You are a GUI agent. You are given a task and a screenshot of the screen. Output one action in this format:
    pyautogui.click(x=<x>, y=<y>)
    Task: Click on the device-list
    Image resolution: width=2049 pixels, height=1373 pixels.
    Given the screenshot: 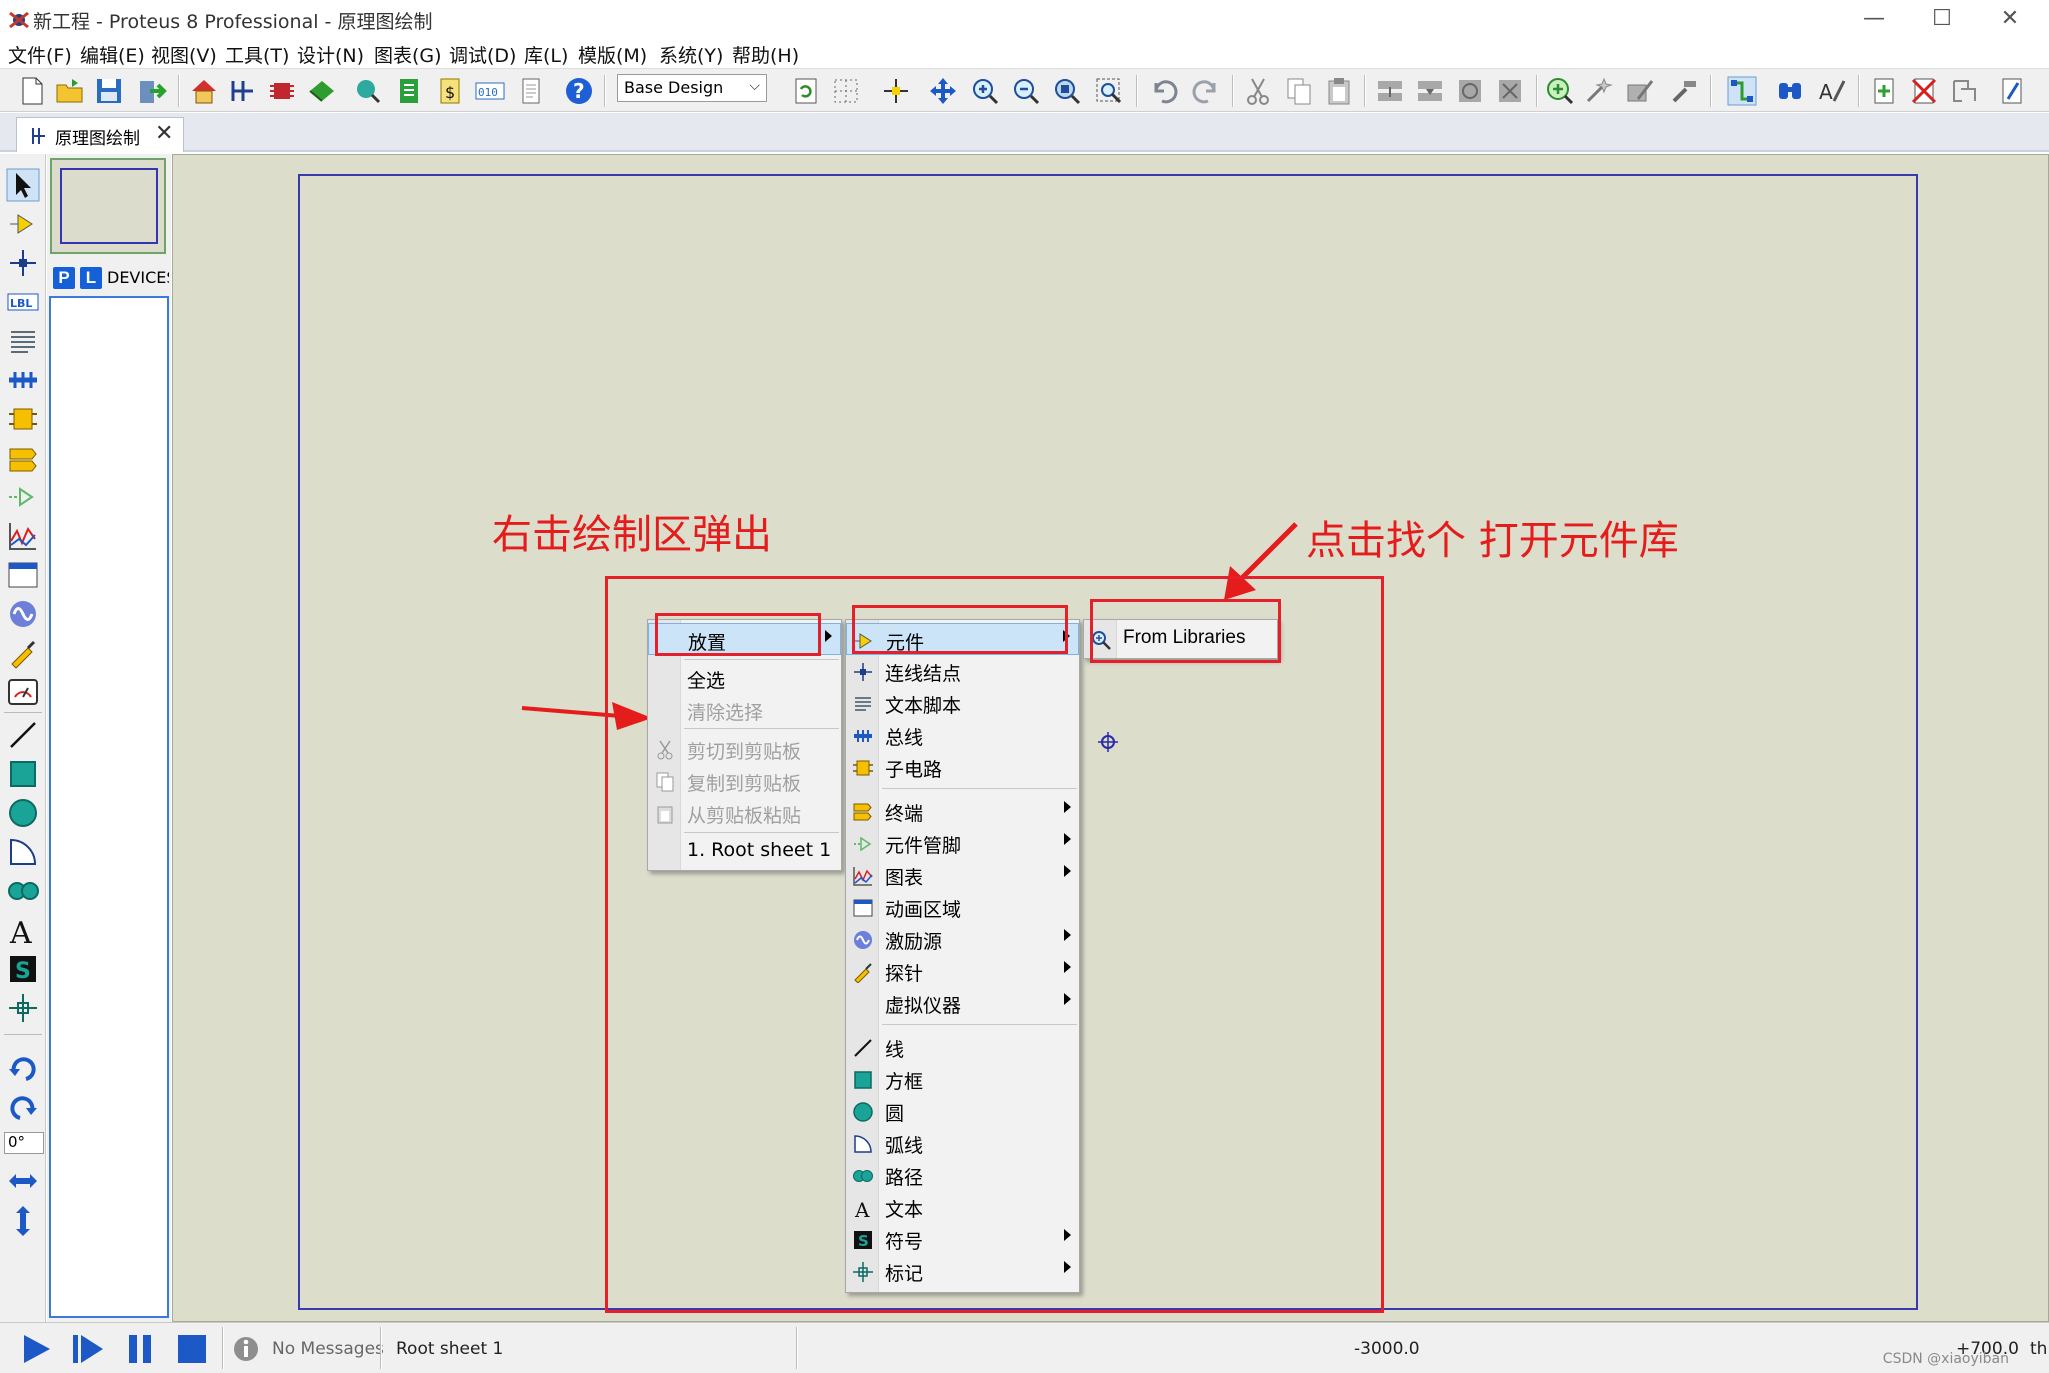 What is the action you would take?
    pyautogui.click(x=109, y=807)
    